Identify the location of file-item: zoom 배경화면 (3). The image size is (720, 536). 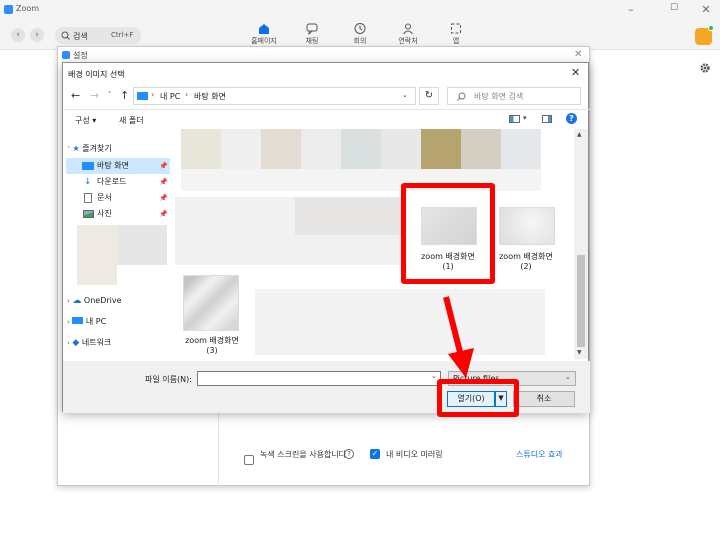
(212, 316).